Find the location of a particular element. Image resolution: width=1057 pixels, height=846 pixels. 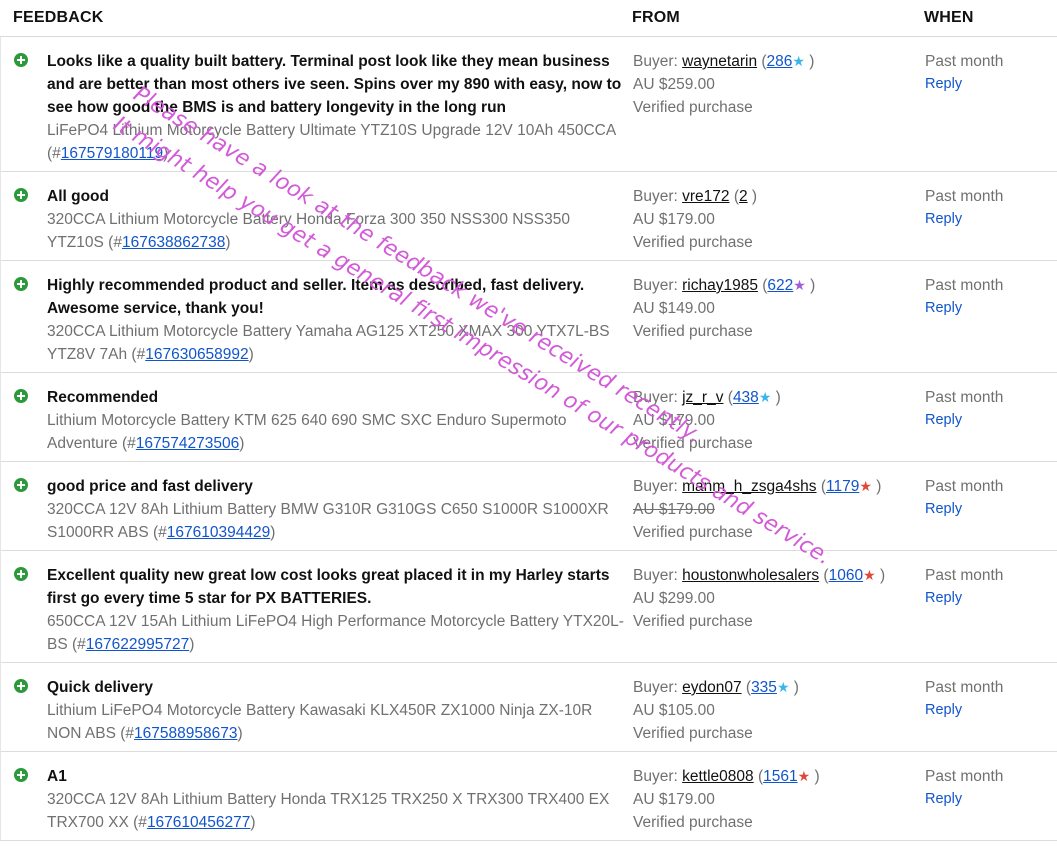

buyer-link: richay1985 is located at coordinates (720, 285).